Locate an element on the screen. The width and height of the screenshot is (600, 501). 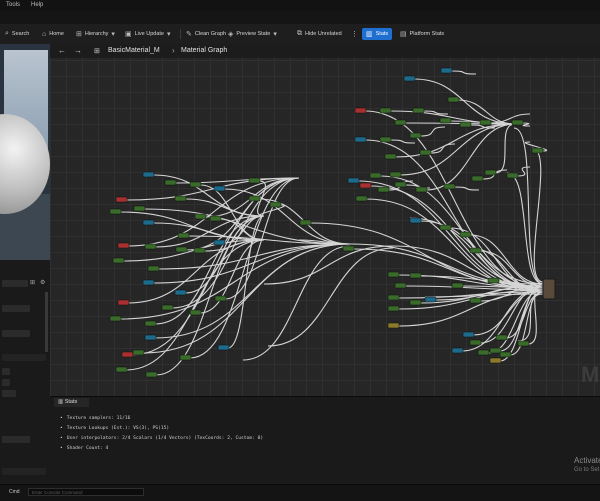
clean-graph-button: ✎ Clean Graph is located at coordinates (206, 34).